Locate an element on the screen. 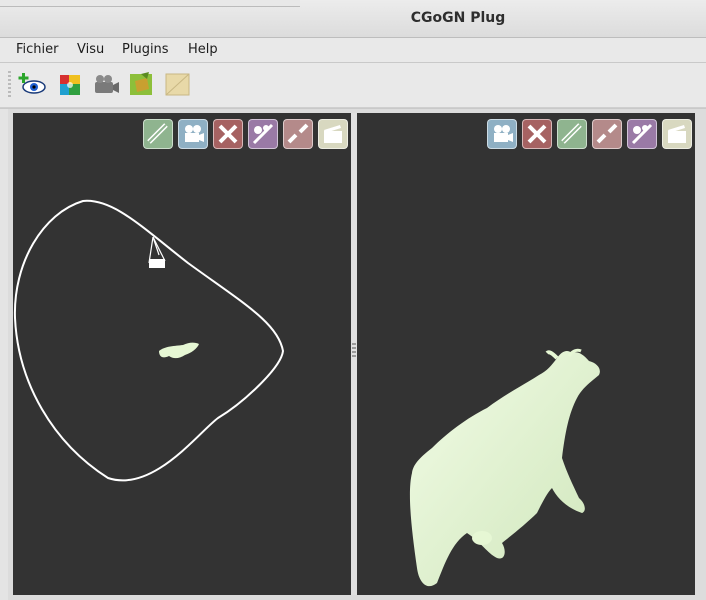 This screenshot has width=706, height=600. camera-button is located at coordinates (106, 84).